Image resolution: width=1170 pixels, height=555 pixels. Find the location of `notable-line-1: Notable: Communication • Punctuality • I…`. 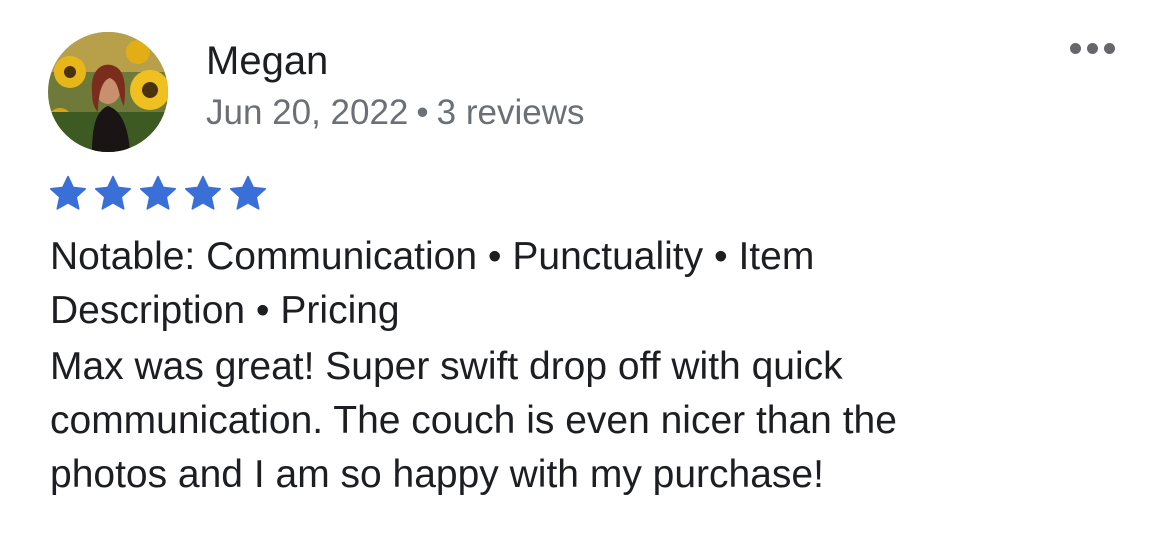

notable-line-1: Notable: Communication • Punctuality • I… is located at coordinates (432, 256).